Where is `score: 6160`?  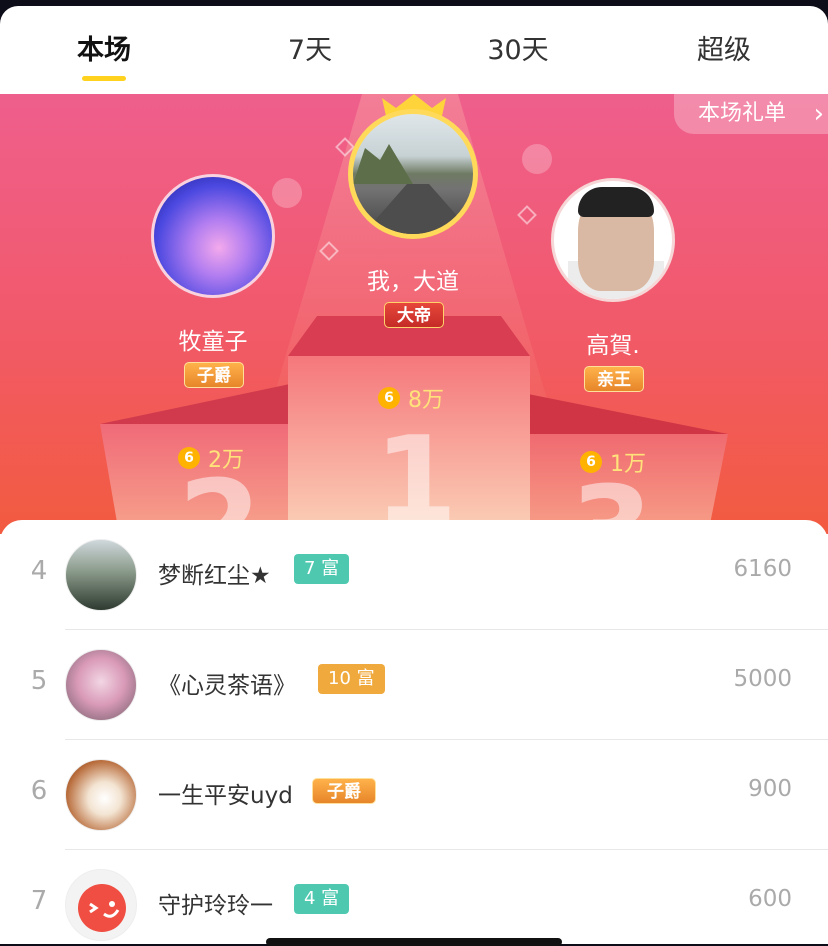
score: 6160 is located at coordinates (762, 569).